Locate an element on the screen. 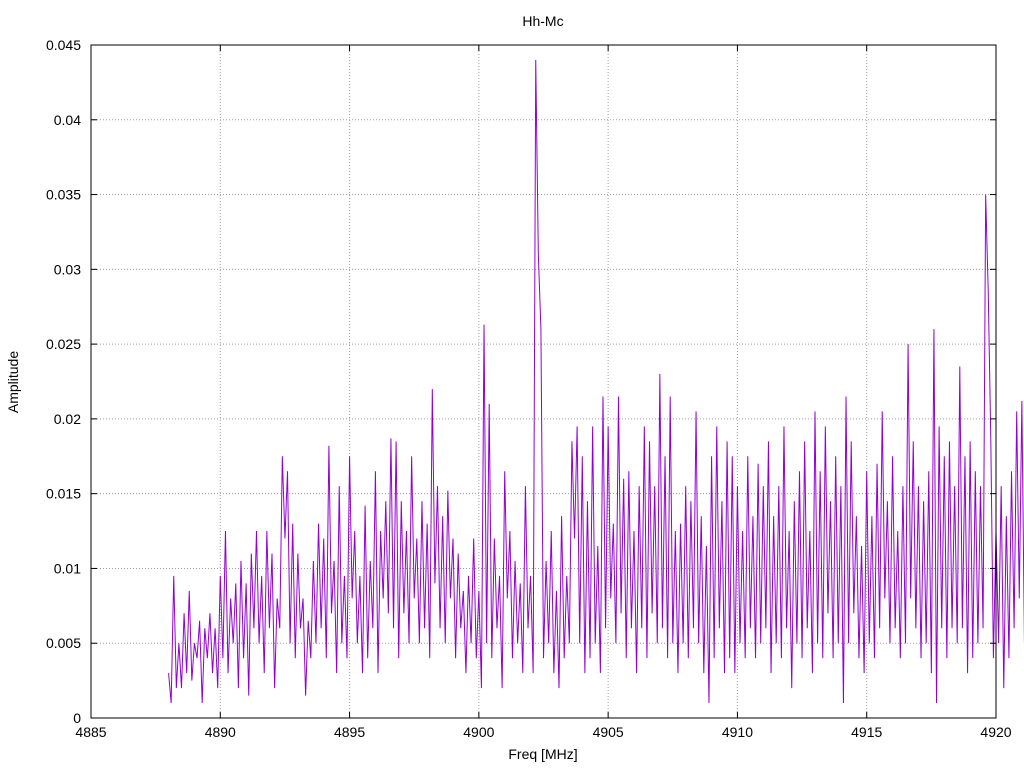 The height and width of the screenshot is (768, 1024). y-tick-label: 0.025 is located at coordinates (63, 344).